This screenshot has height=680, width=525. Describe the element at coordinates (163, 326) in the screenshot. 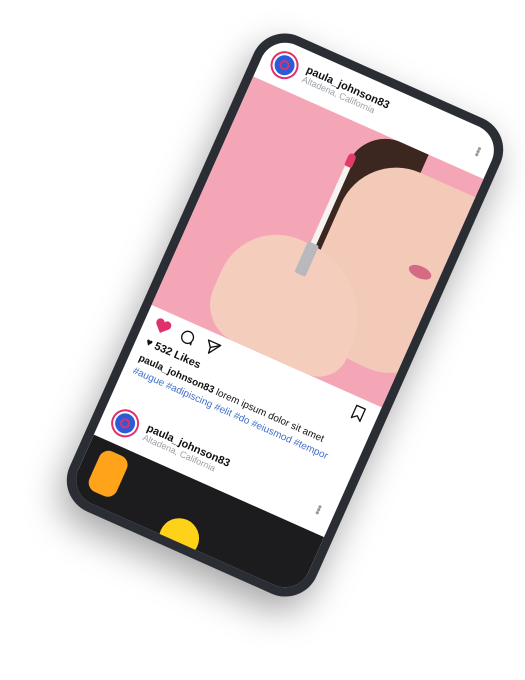

I see `heart-icon` at that location.